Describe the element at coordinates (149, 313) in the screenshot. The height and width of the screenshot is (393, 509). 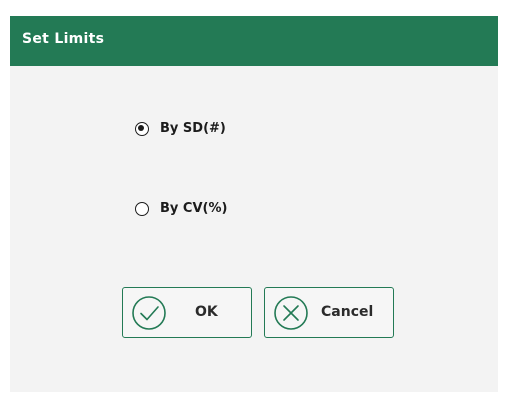
I see `check-circle-icon` at that location.